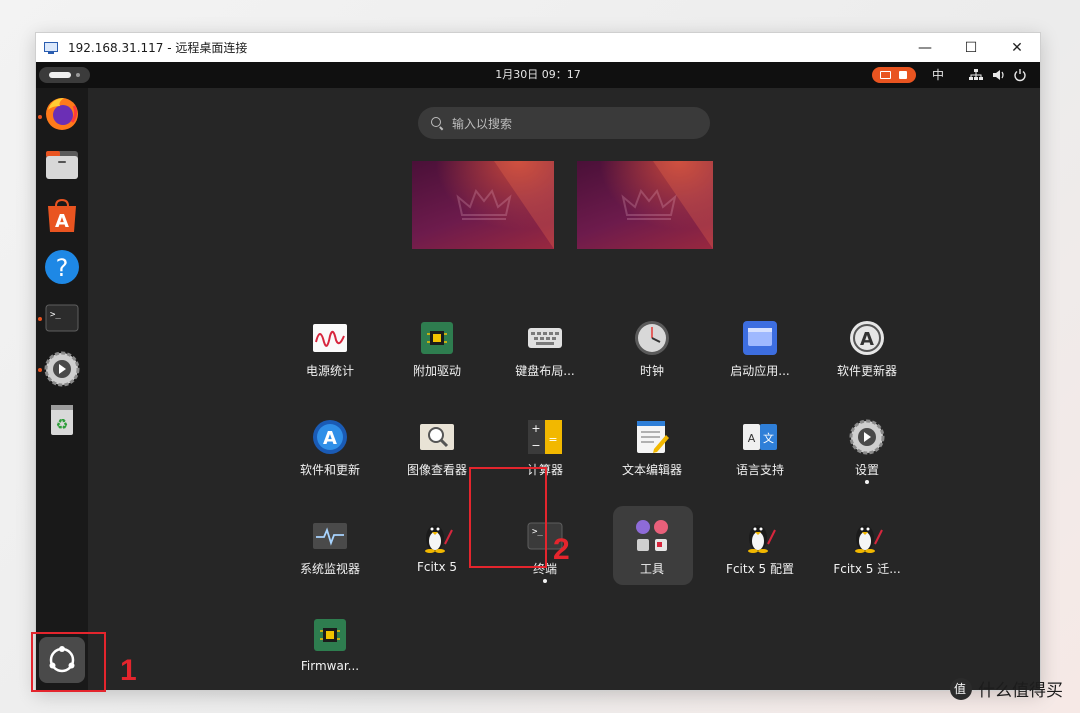 The image size is (1080, 713). I want to click on app-settings: 设置, so click(867, 450).